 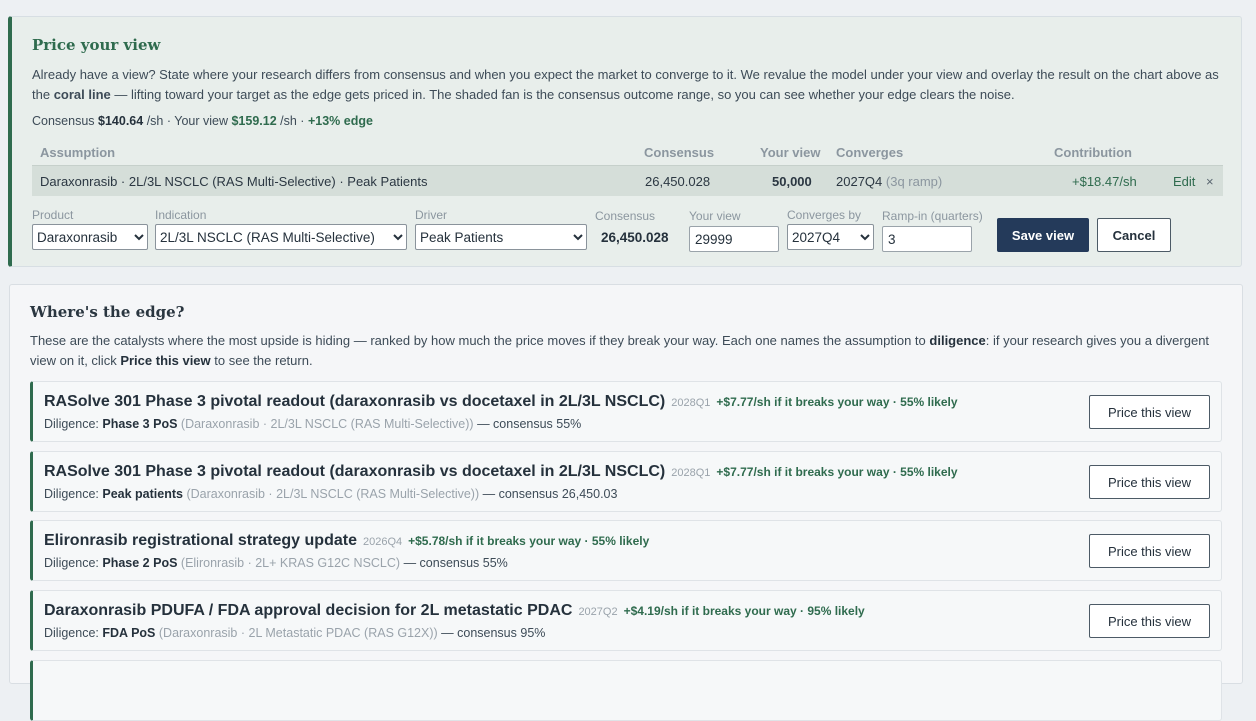 I want to click on header-converges: Converges, so click(x=870, y=152).